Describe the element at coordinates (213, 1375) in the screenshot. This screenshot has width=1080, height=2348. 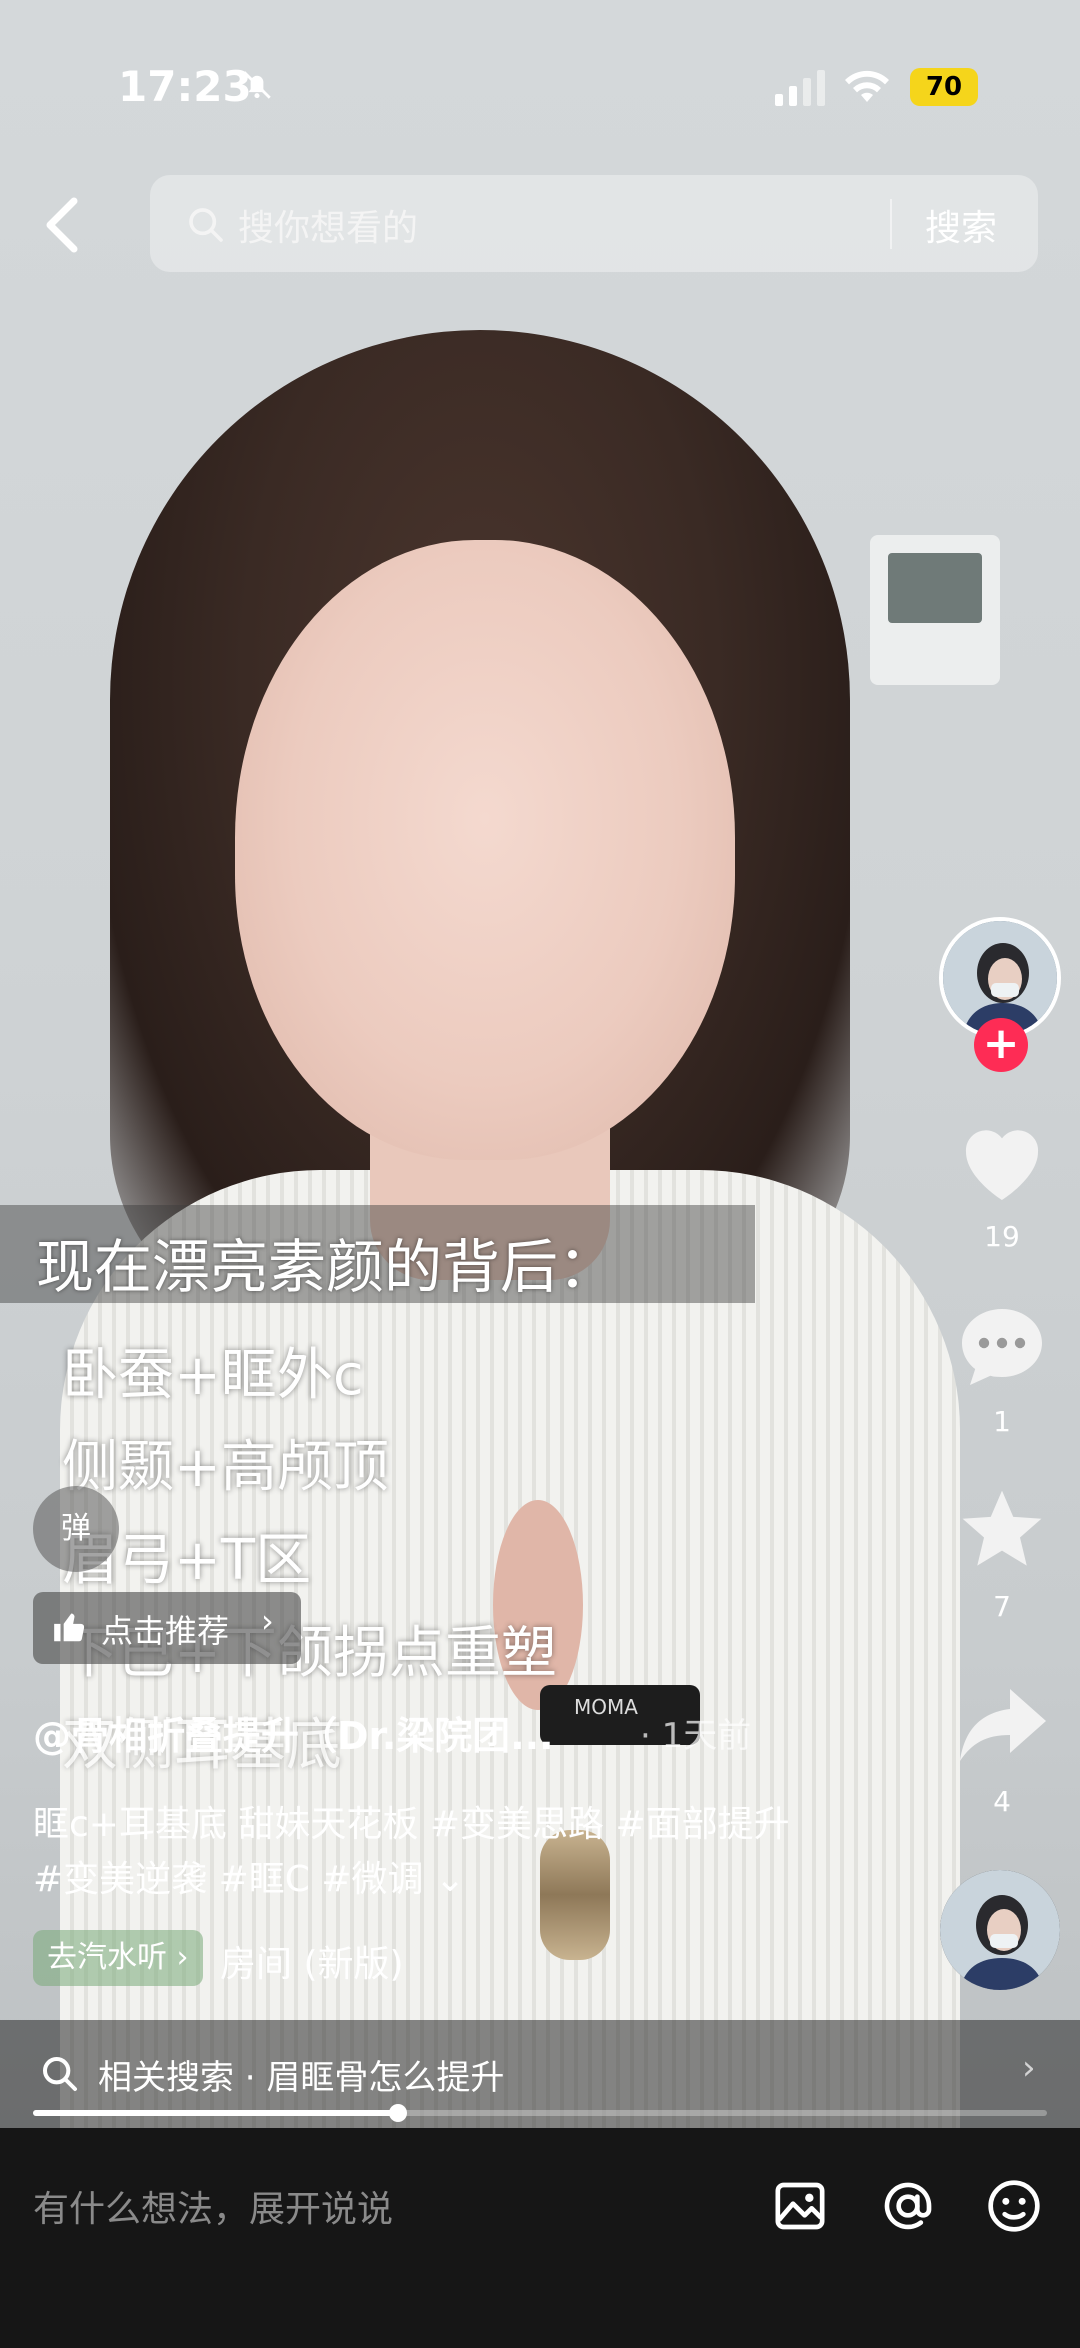
I see `caption-line: 卧蚕+眶外c` at that location.